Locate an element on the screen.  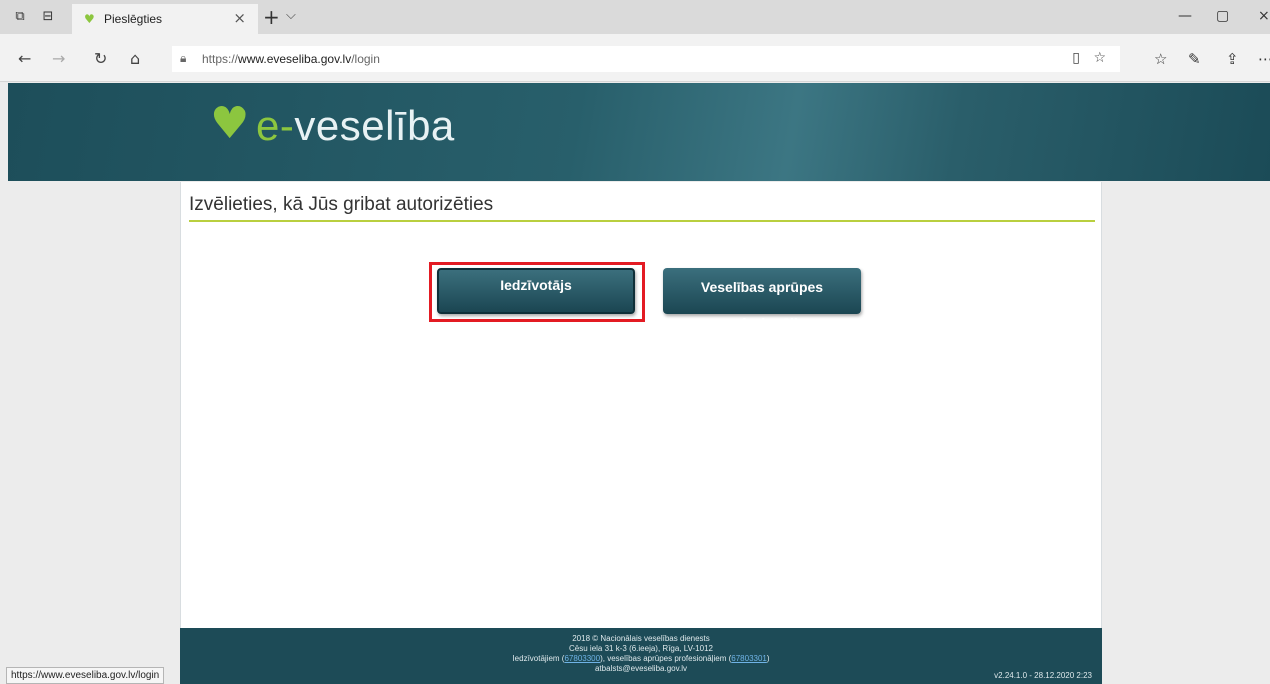
tab-menu-icon: ⌵ is located at coordinates (291, 15).